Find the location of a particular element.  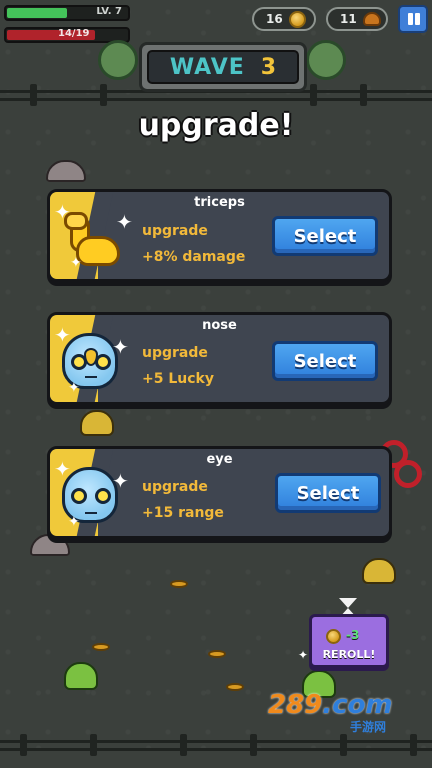

xp-bar-fill is located at coordinates (37, 13).